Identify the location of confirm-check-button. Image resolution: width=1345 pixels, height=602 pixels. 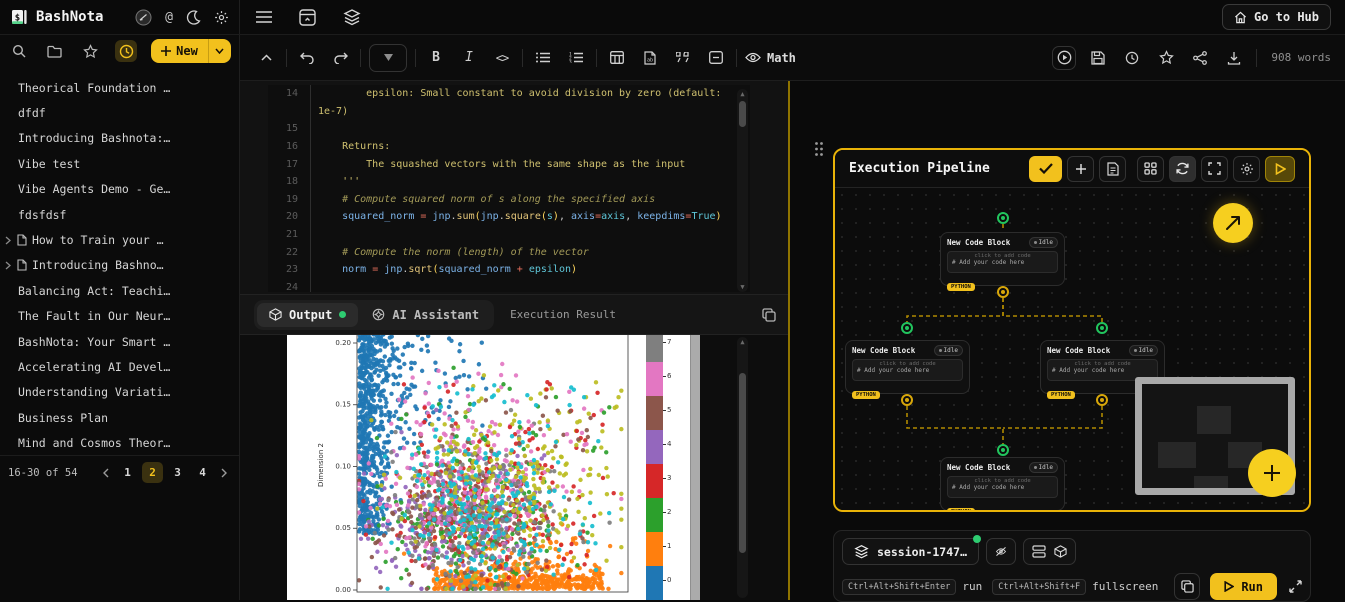
(1045, 168).